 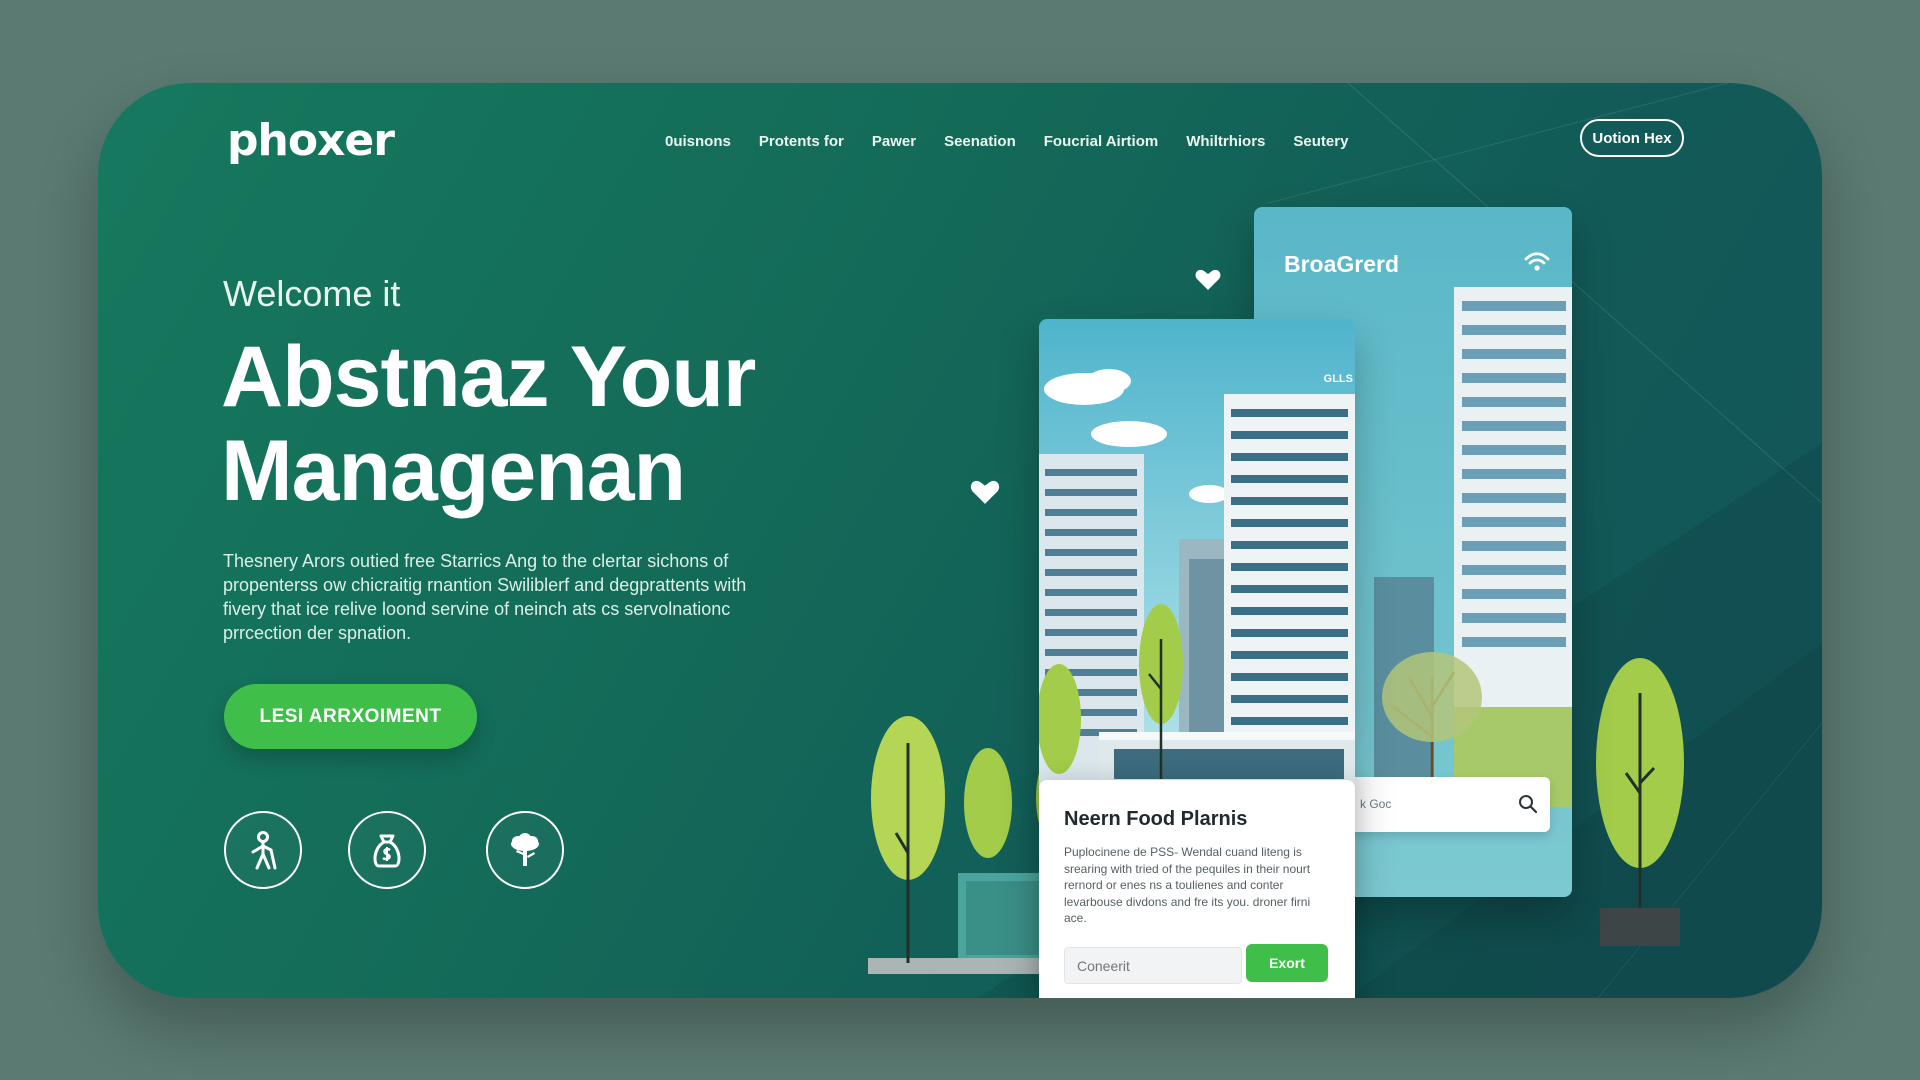 What do you see at coordinates (312, 293) in the screenshot?
I see `welcome-text: Welcome it` at bounding box center [312, 293].